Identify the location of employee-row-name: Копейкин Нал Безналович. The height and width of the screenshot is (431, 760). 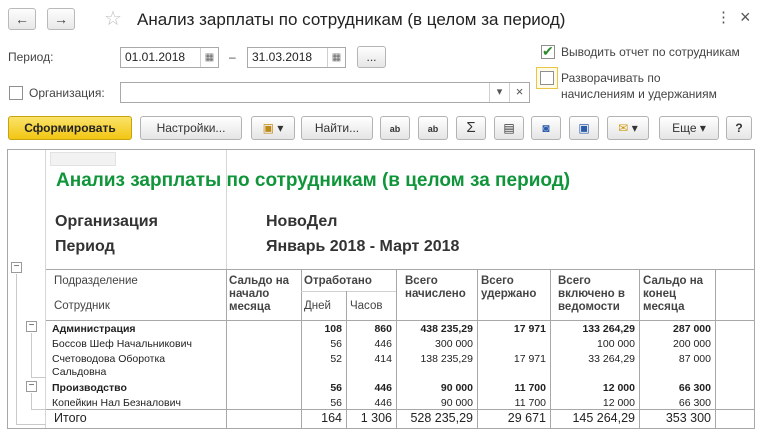
(116, 403).